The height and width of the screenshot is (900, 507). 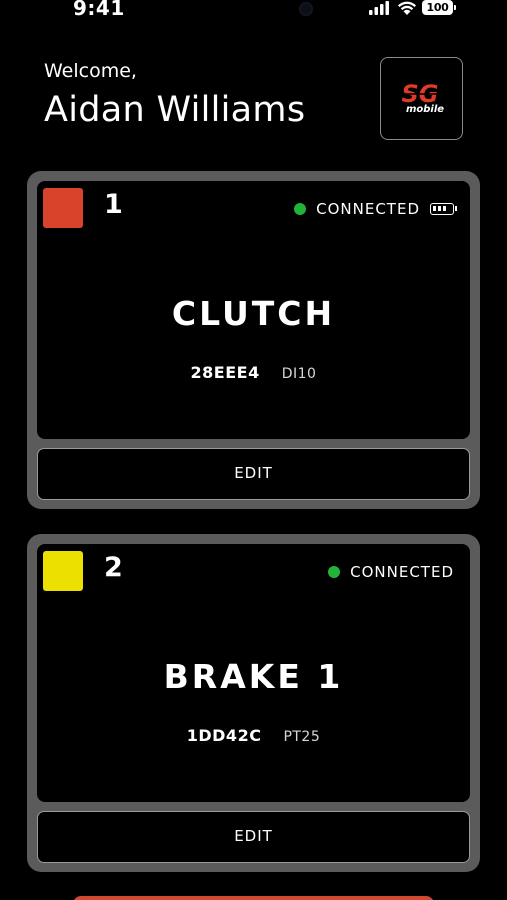 I want to click on device-name: BRAKE 1, so click(x=253, y=676).